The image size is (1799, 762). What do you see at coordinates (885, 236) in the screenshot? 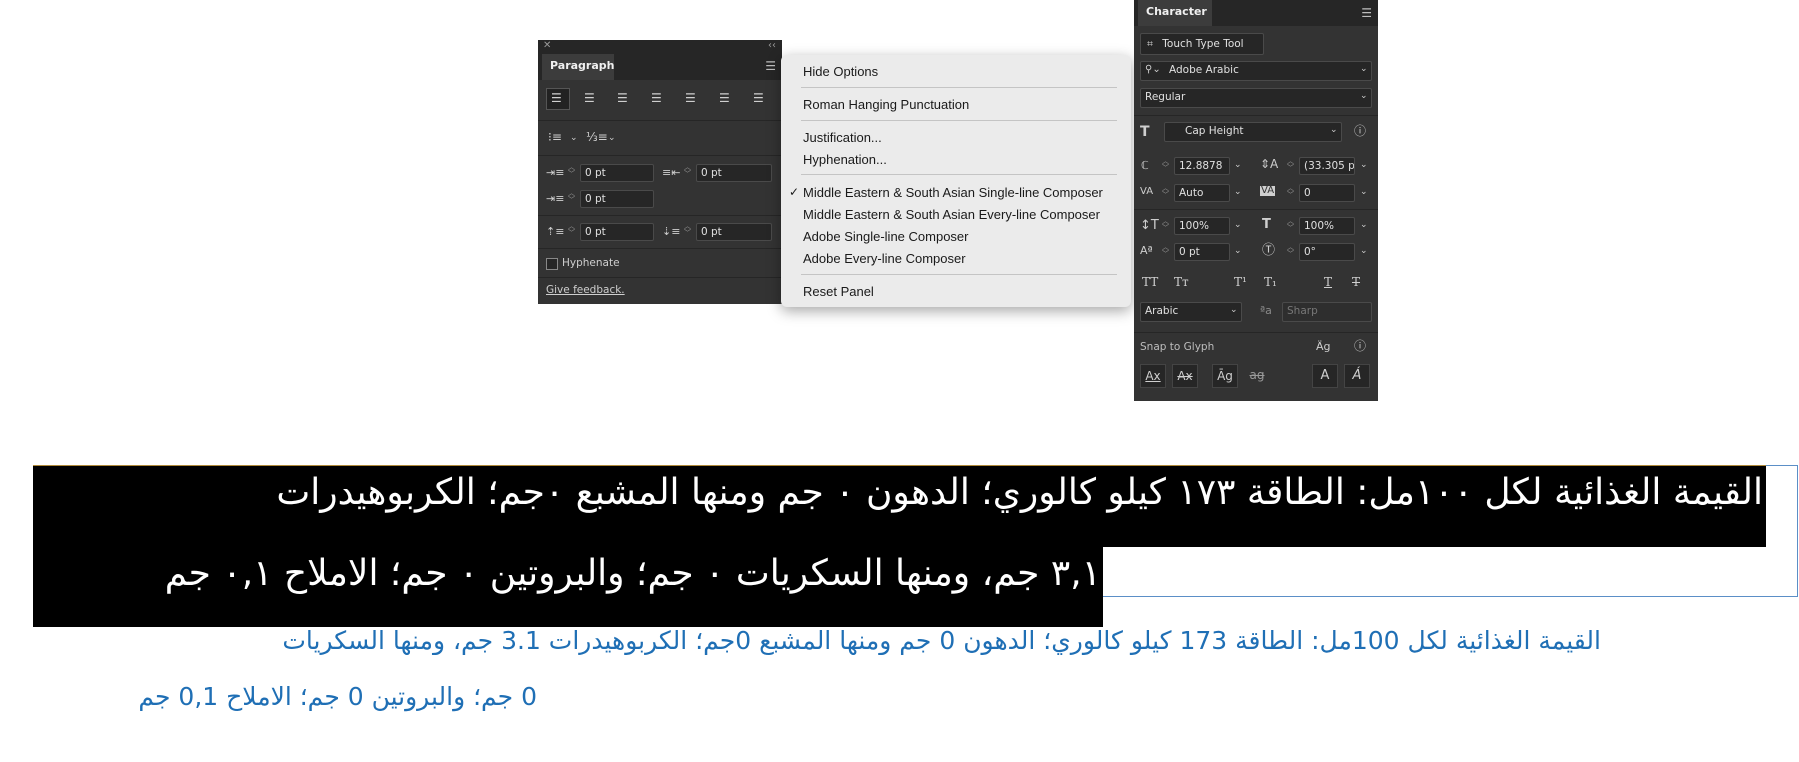
I see `menu-item-adobe-single-line-composer: Adobe Single-line Composer` at bounding box center [885, 236].